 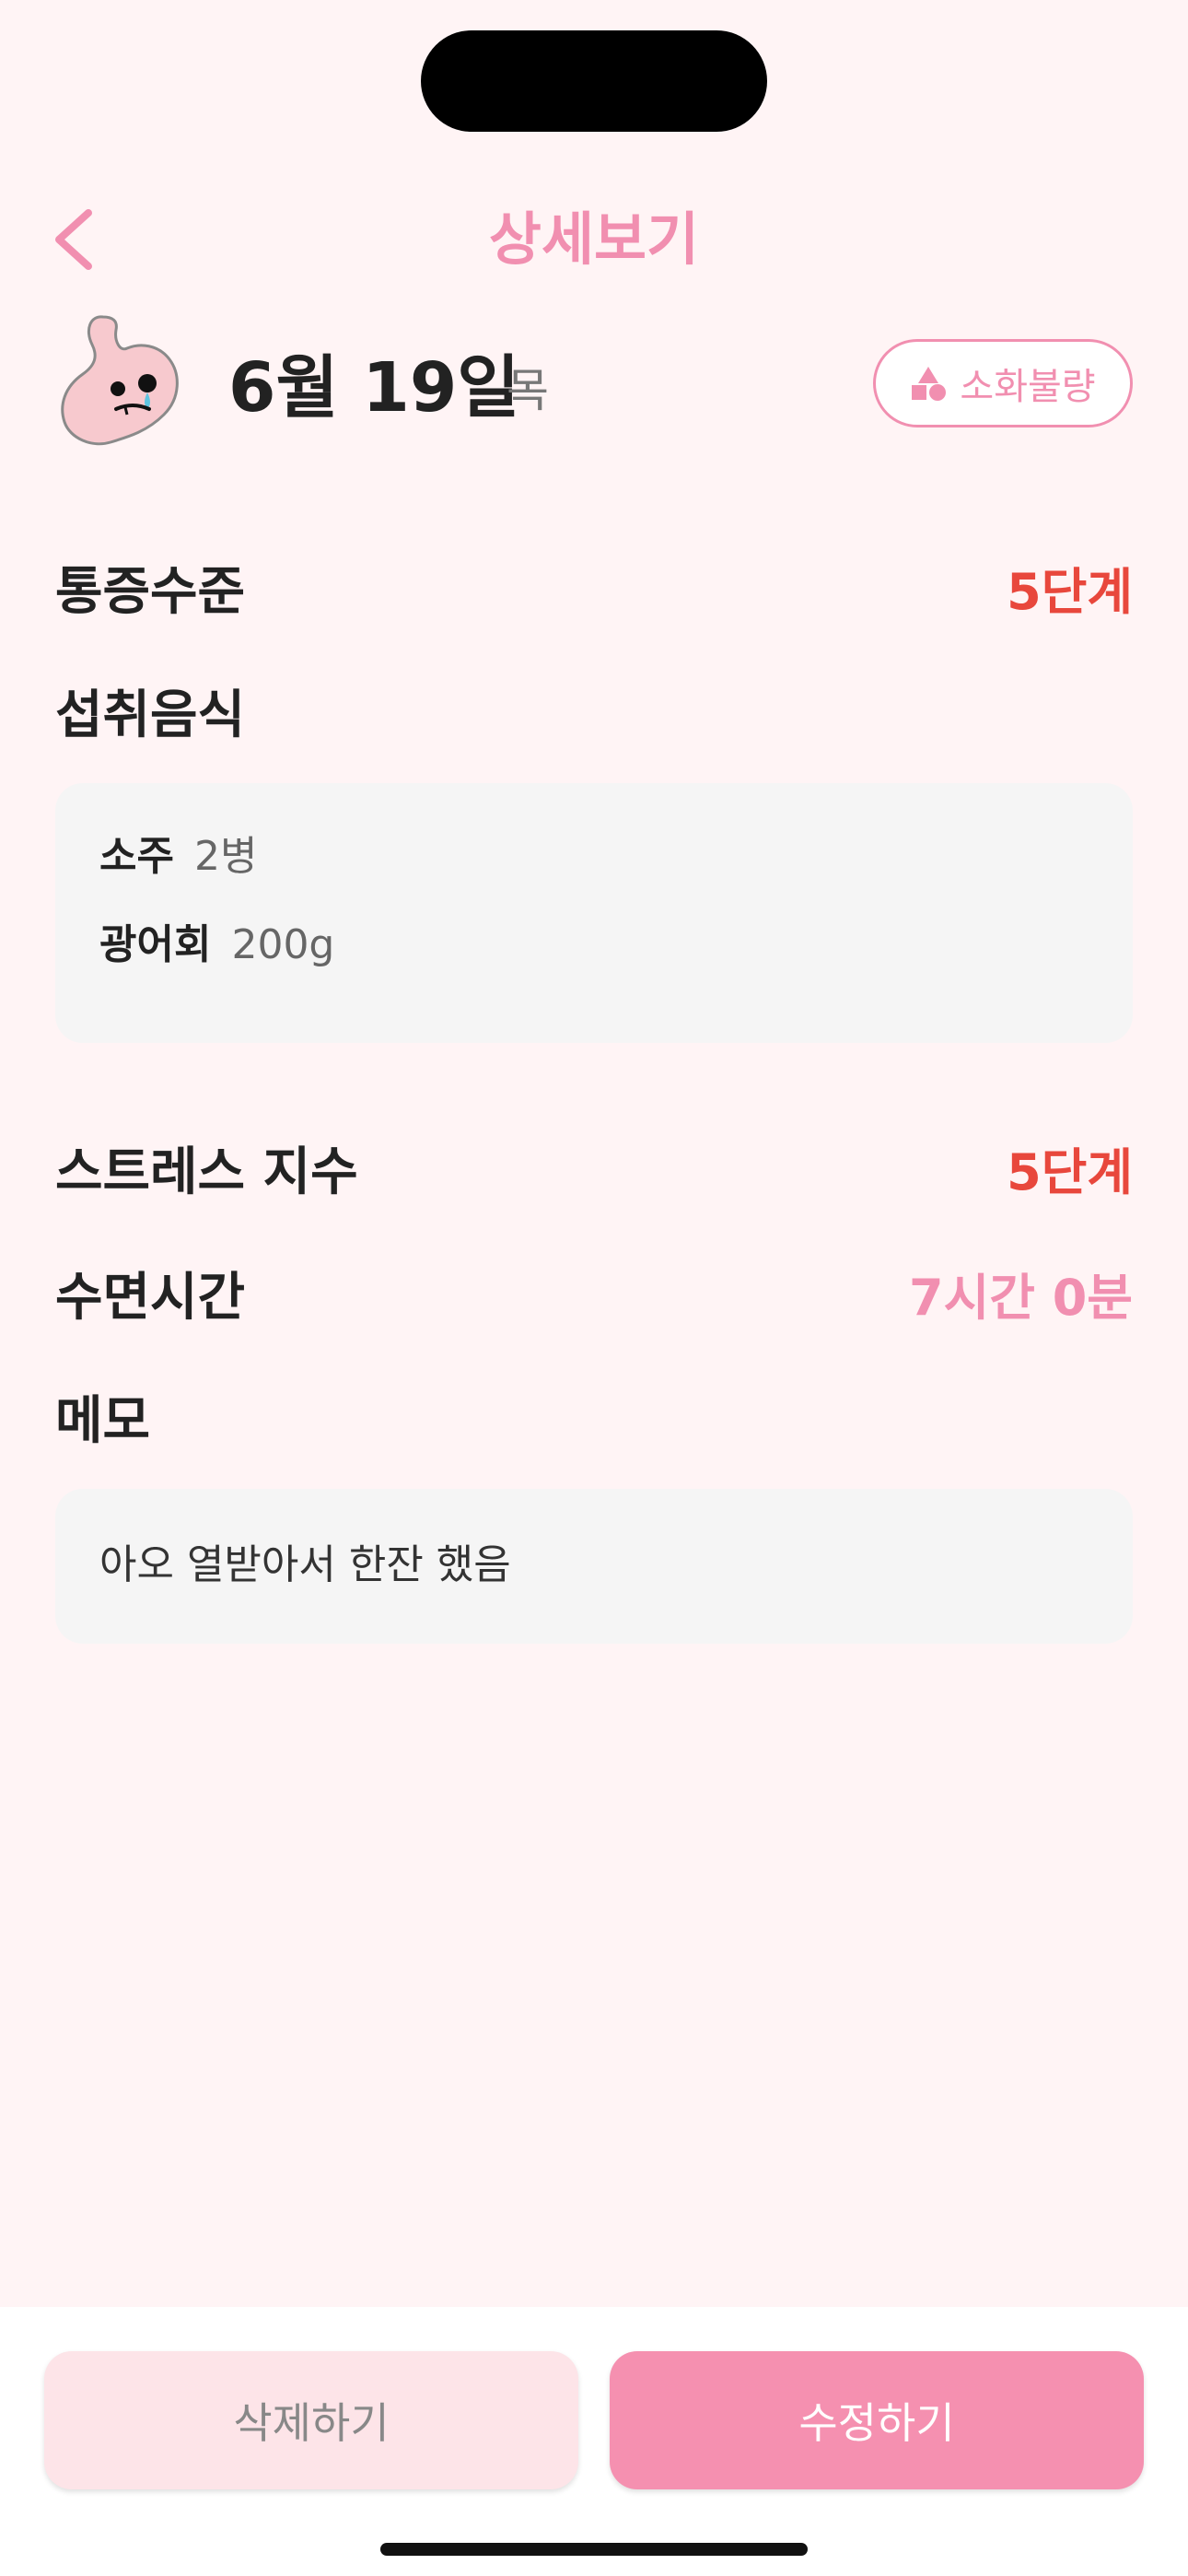 What do you see at coordinates (178, 856) in the screenshot?
I see `food-item: 소주 2병` at bounding box center [178, 856].